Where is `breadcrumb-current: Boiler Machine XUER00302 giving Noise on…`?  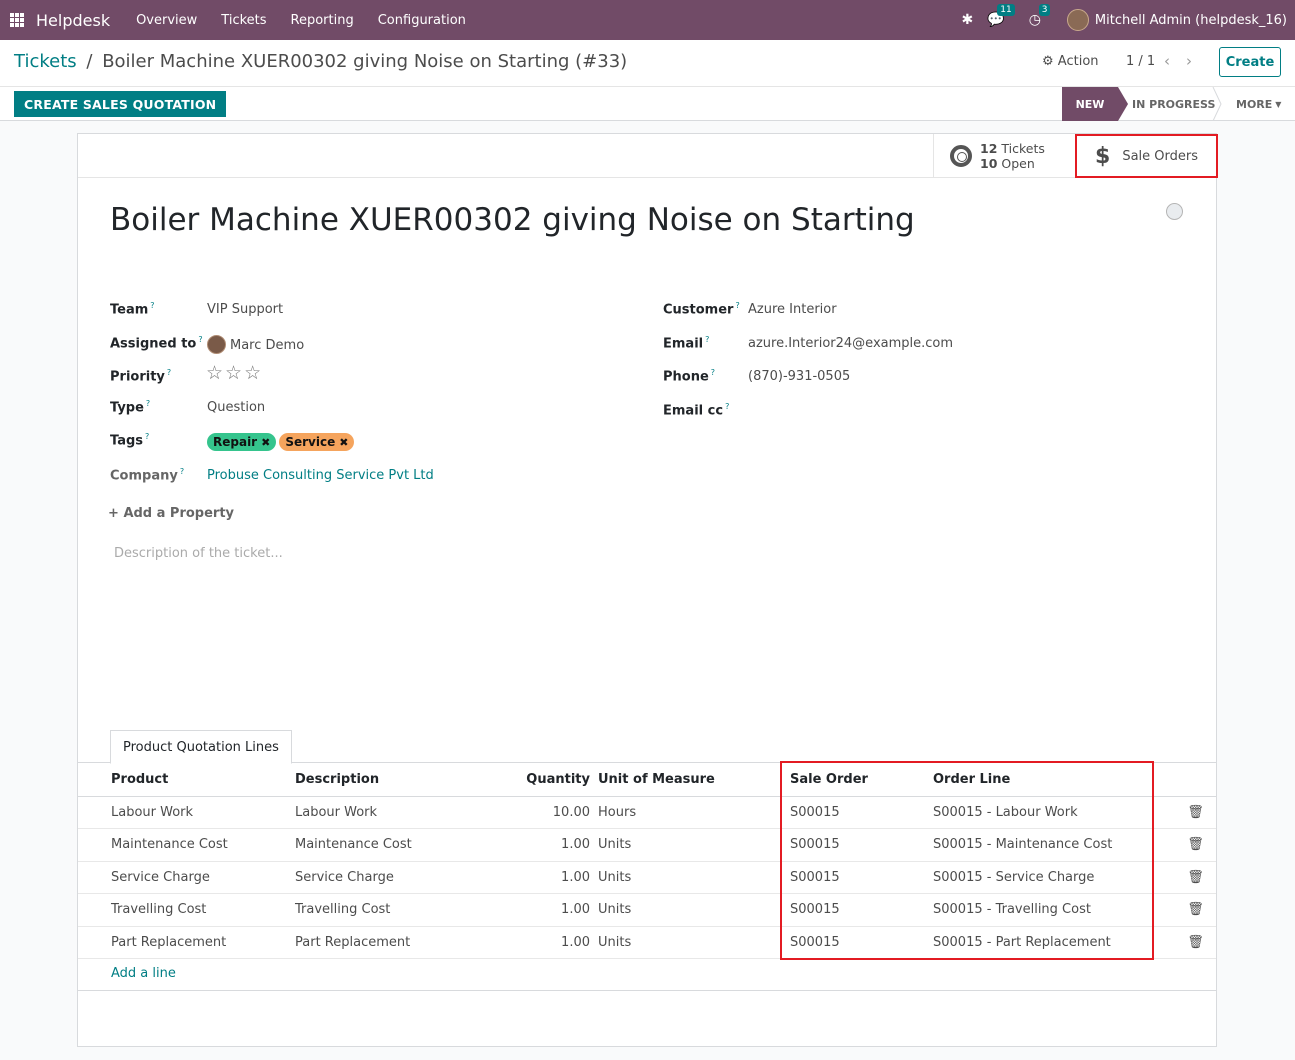 breadcrumb-current: Boiler Machine XUER00302 giving Noise on… is located at coordinates (365, 61).